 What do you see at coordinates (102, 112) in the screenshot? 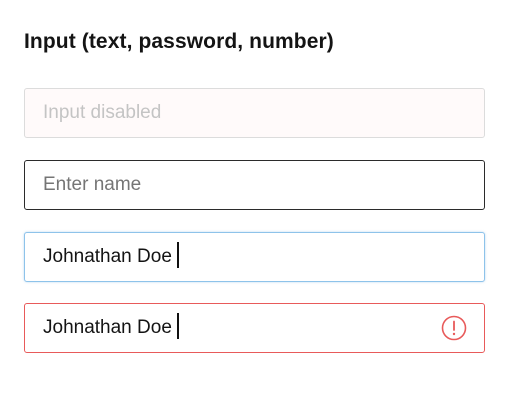
I see `input-disabled-placeholder: Input disabled` at bounding box center [102, 112].